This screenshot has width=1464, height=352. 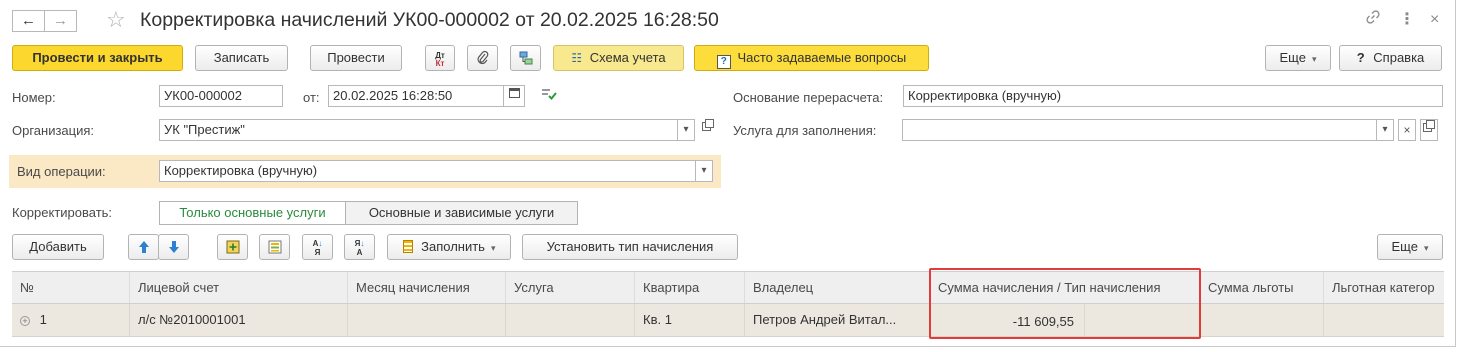 What do you see at coordinates (811, 58) in the screenshot?
I see `faq-button: ? Часто задаваемые вопросы` at bounding box center [811, 58].